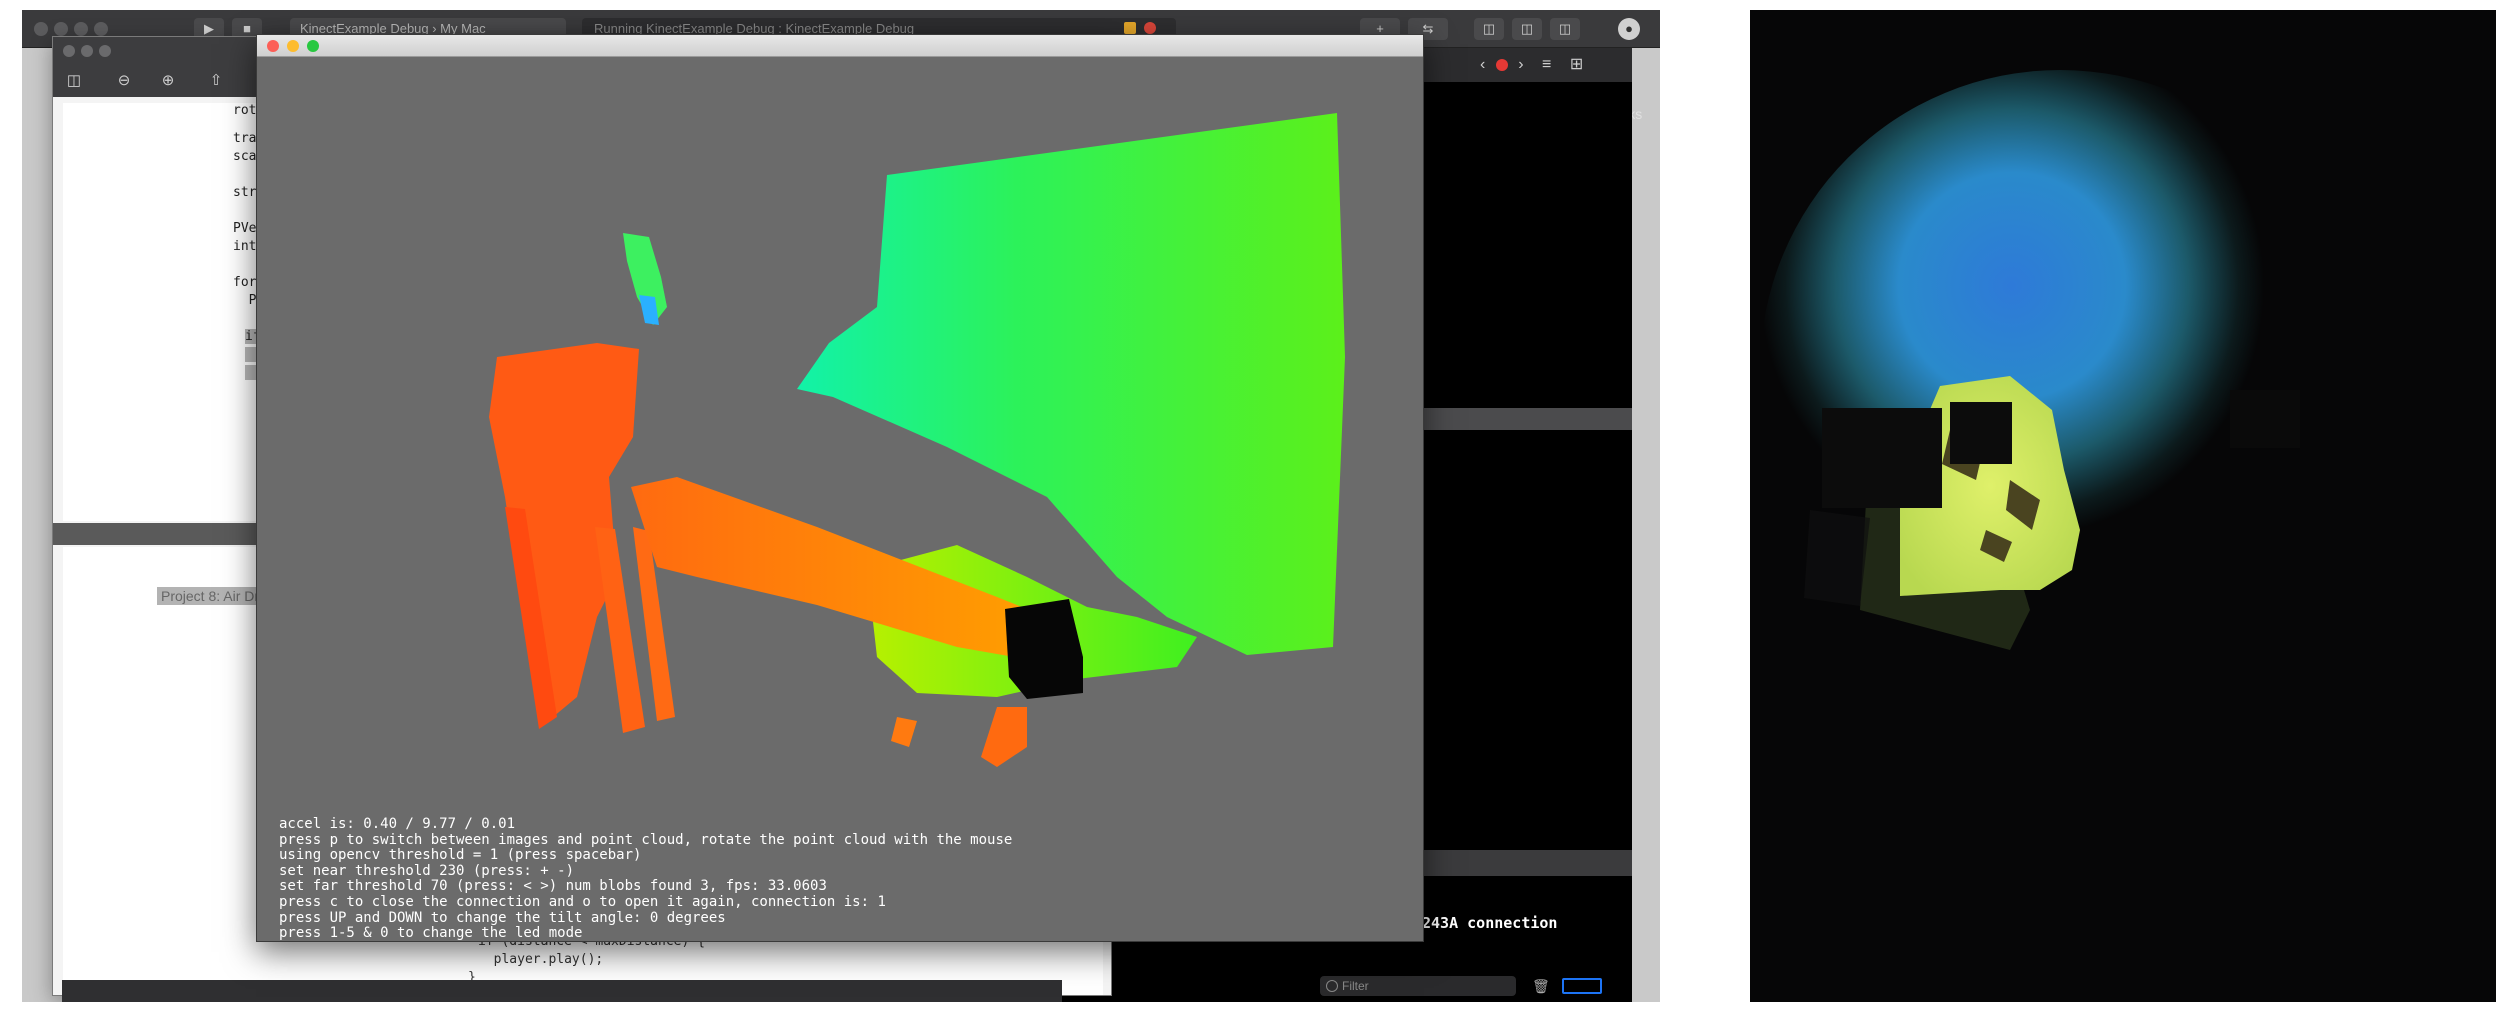 This screenshot has height=1032, width=2512. Describe the element at coordinates (216, 81) in the screenshot. I see `share-icon: ⇧` at that location.